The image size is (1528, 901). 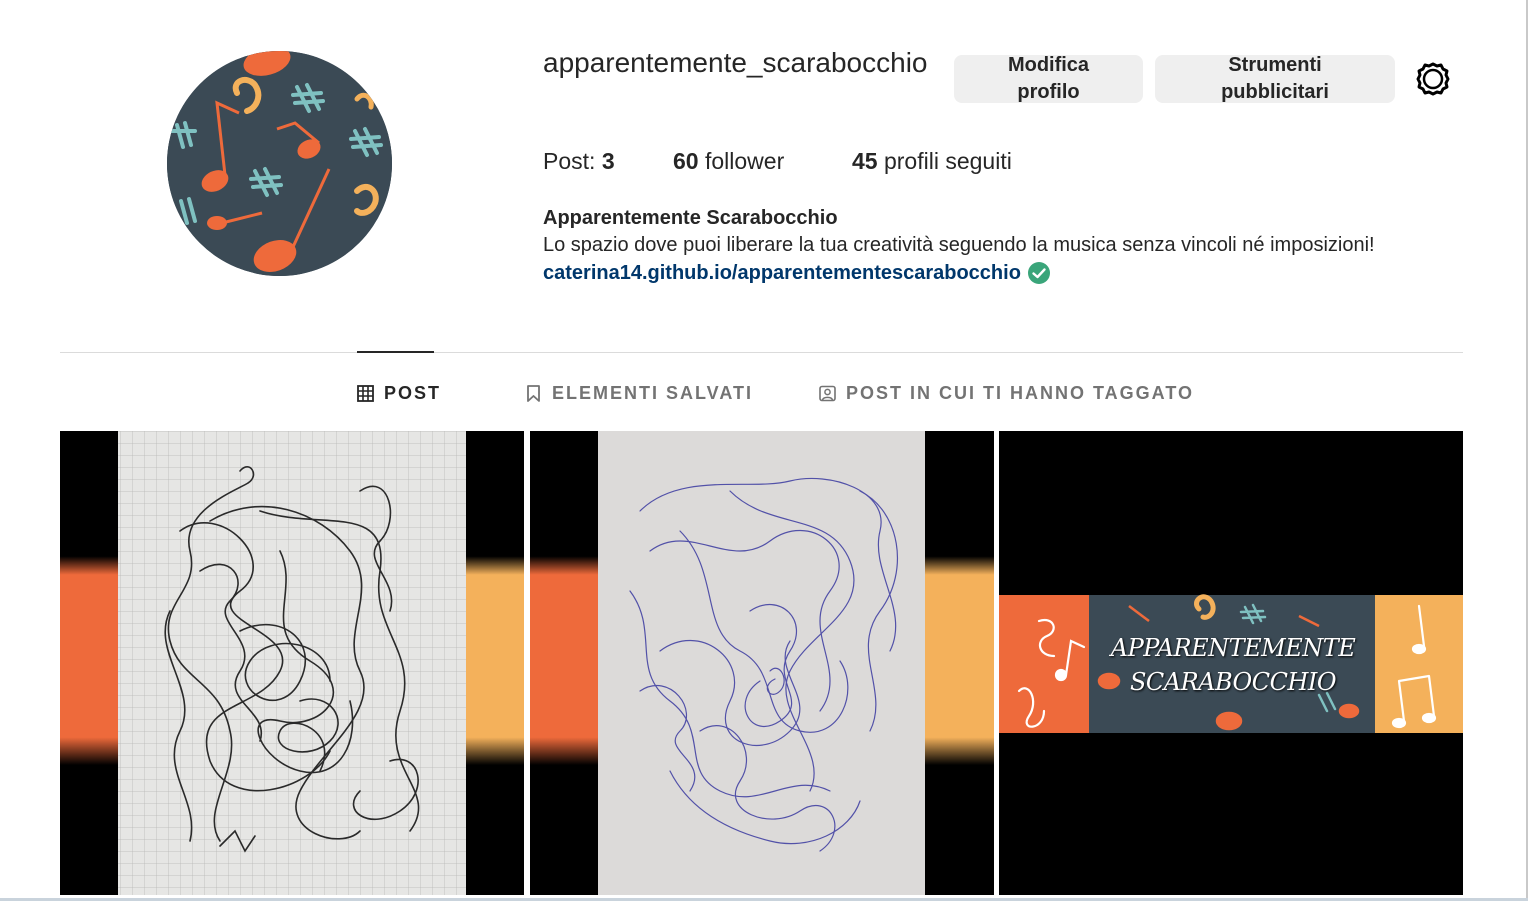 I want to click on banner-title: APPARENTEMENTE SCARABOCCHIO, so click(x=1233, y=665).